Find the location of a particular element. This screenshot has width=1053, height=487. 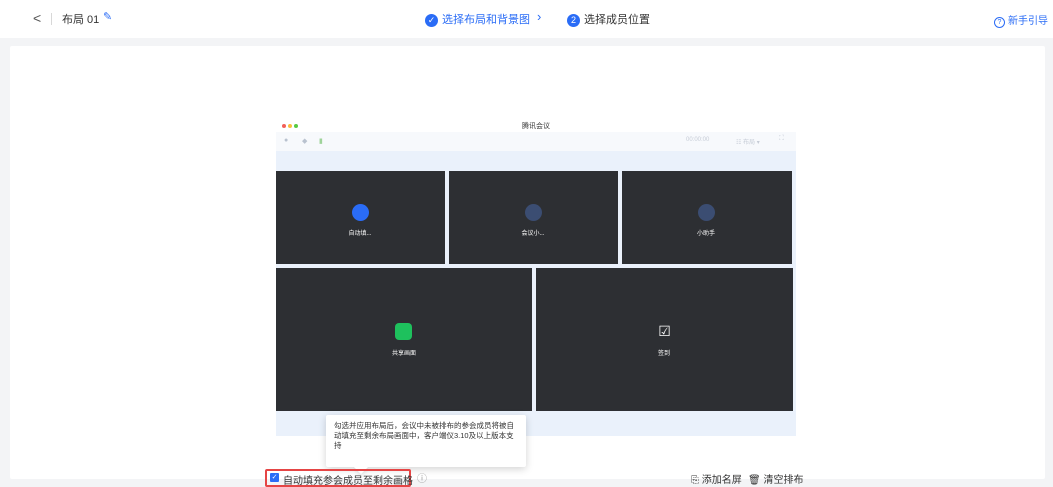

calendar-check-icon: ☑ is located at coordinates (664, 331).